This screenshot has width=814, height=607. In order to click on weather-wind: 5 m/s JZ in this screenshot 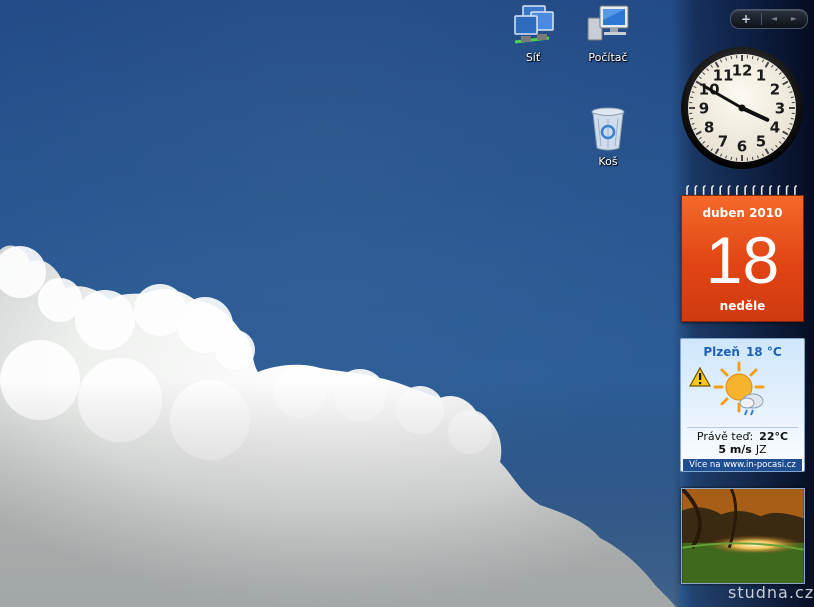, I will do `click(742, 449)`.